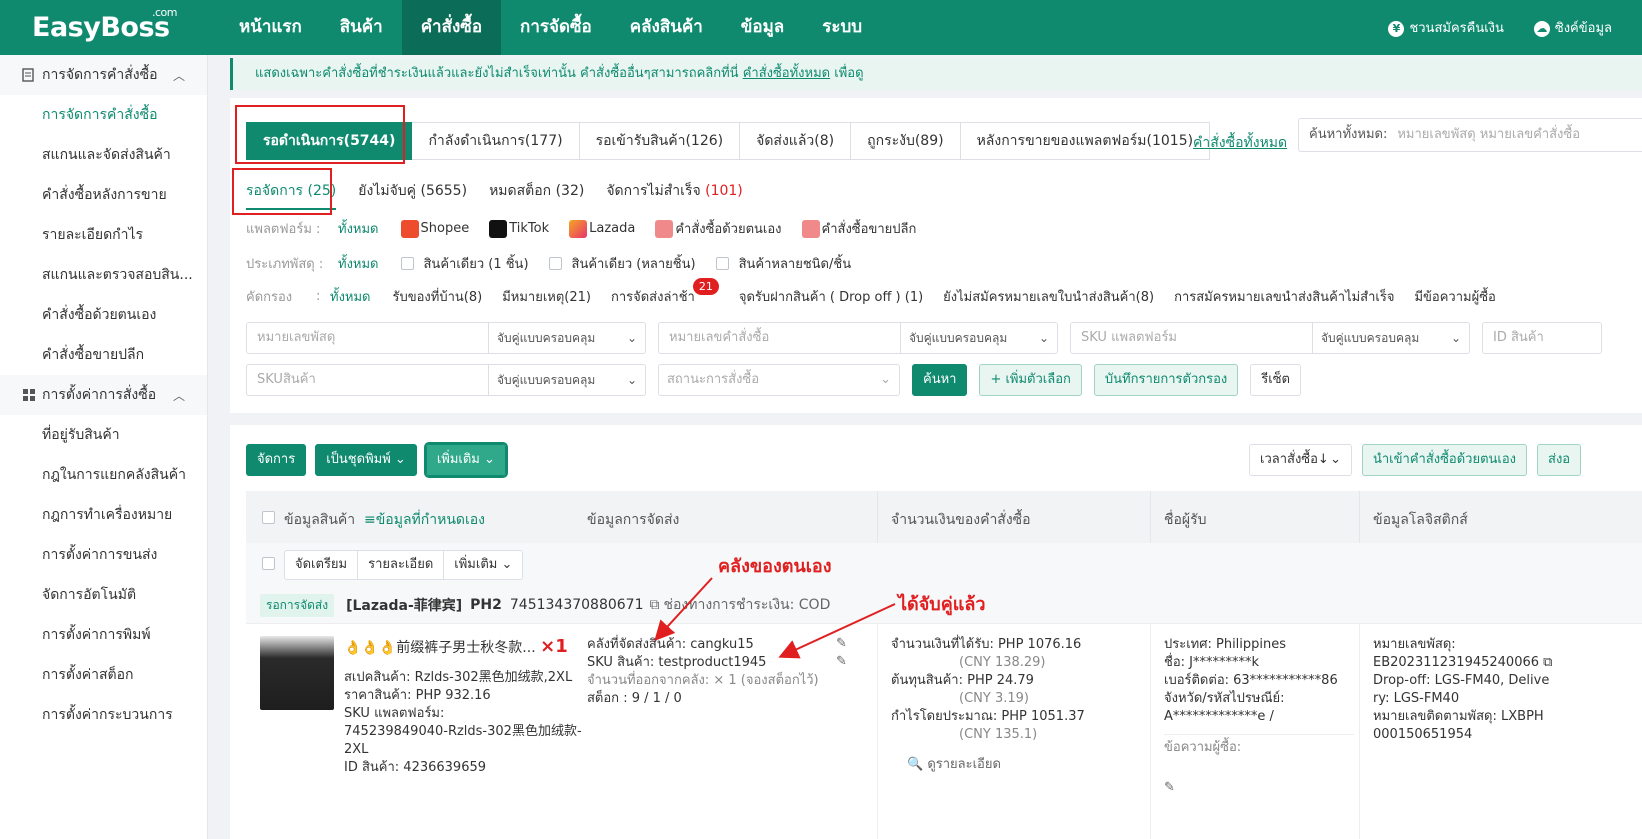 This screenshot has height=839, width=1642. What do you see at coordinates (1456, 662) in the screenshot?
I see `tracking-number: EB202311231945240066` at bounding box center [1456, 662].